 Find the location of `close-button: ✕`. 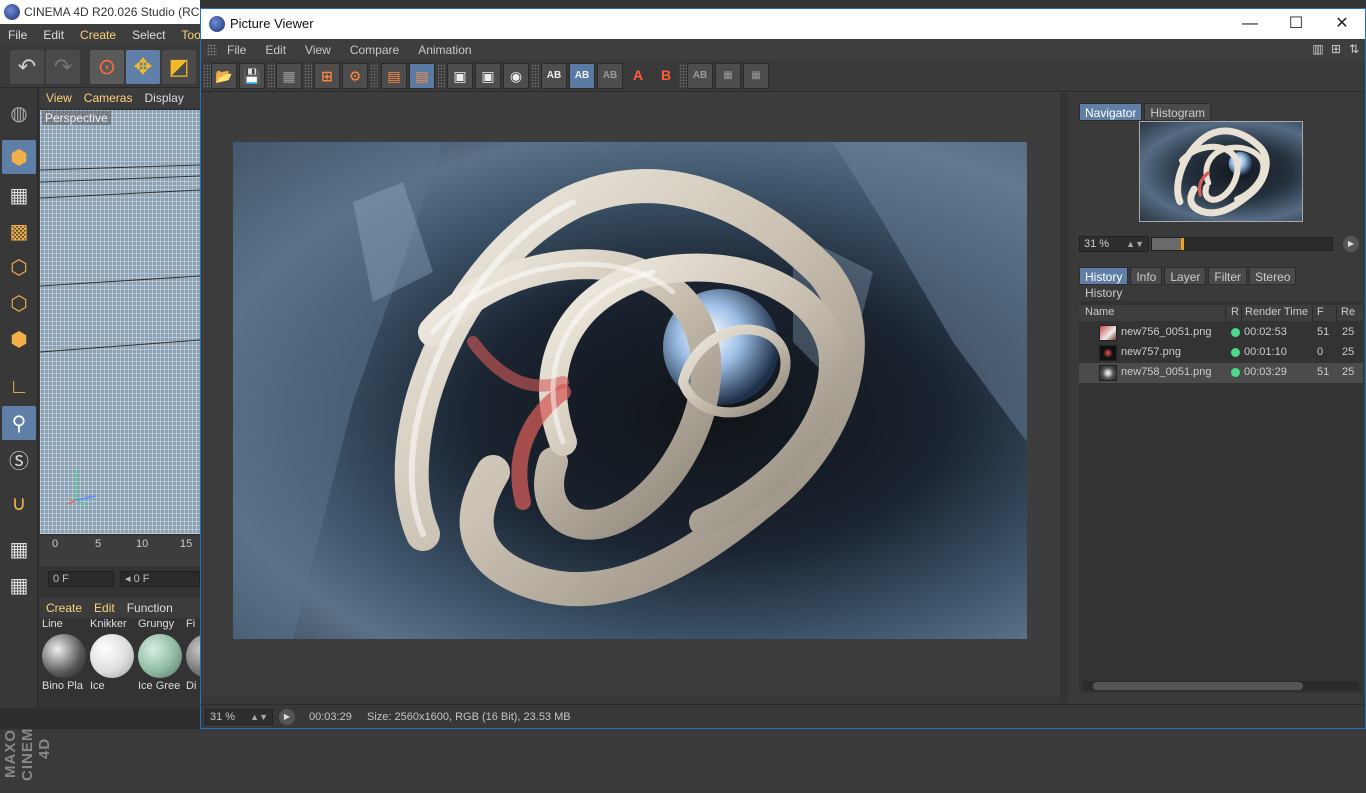

close-button: ✕ is located at coordinates (1342, 24).